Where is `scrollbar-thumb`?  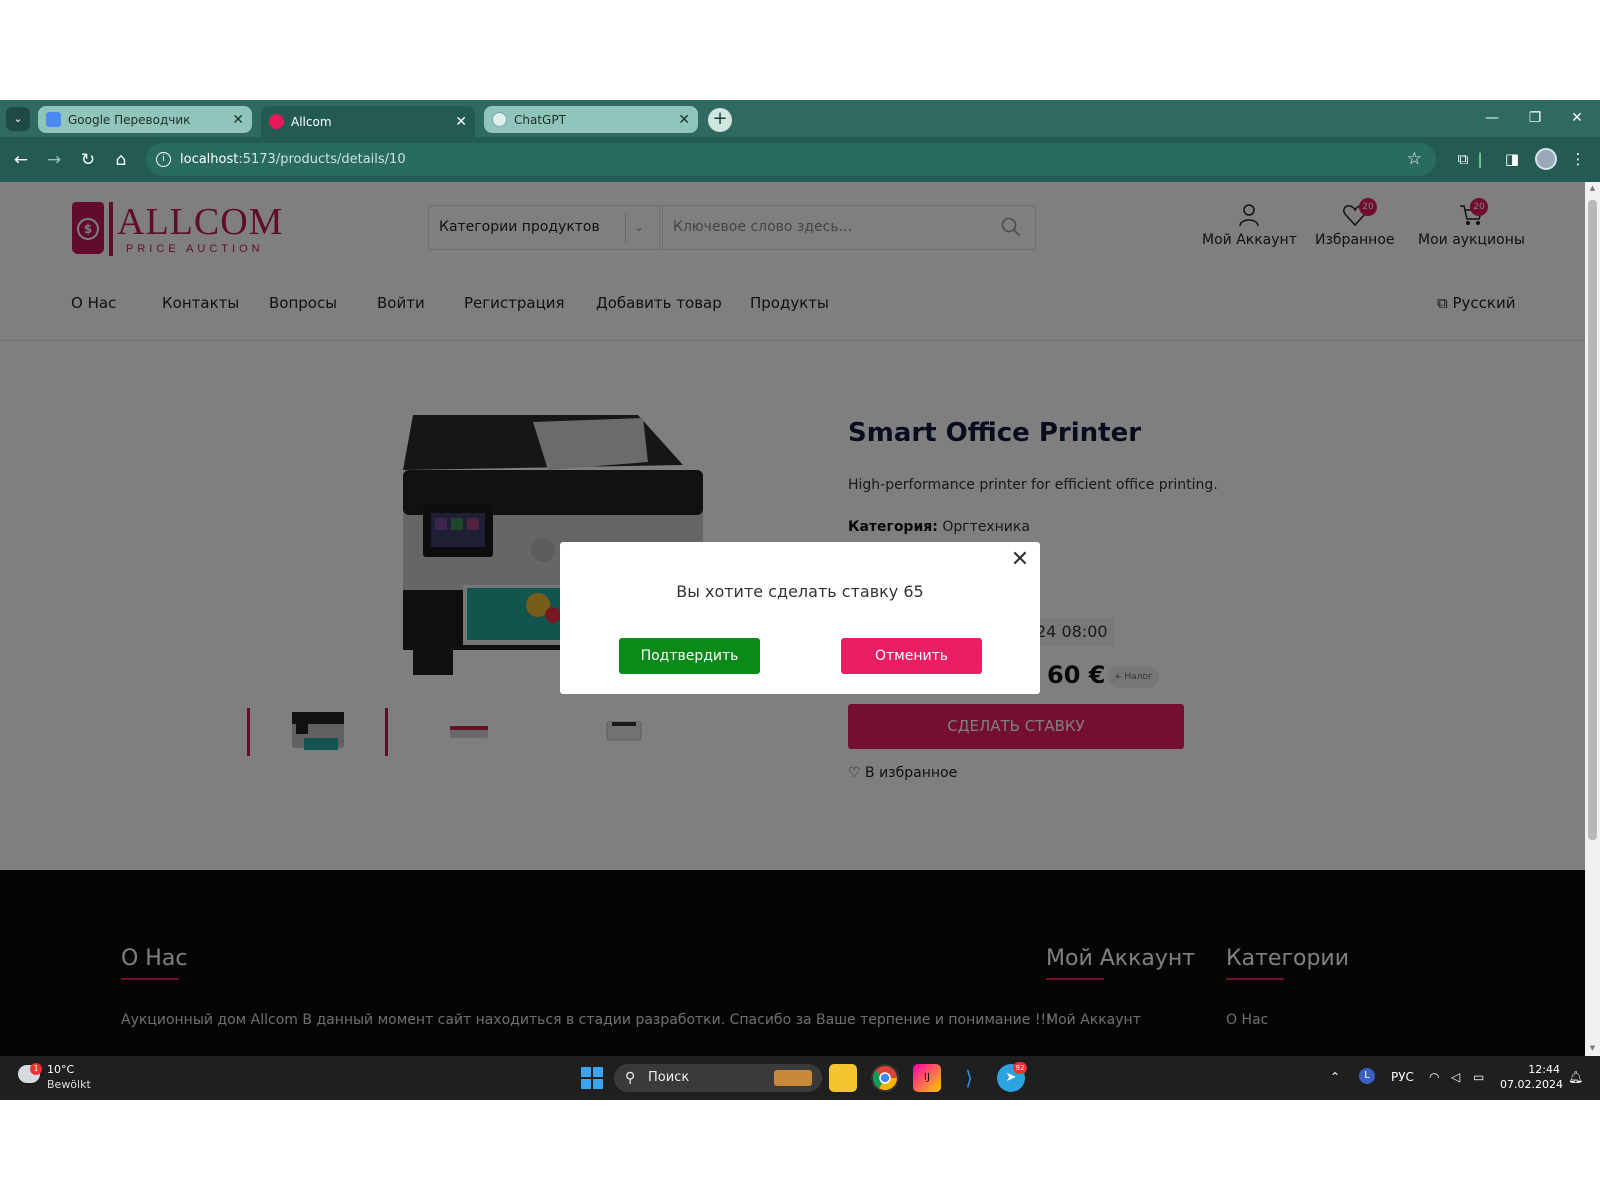 scrollbar-thumb is located at coordinates (1592, 520).